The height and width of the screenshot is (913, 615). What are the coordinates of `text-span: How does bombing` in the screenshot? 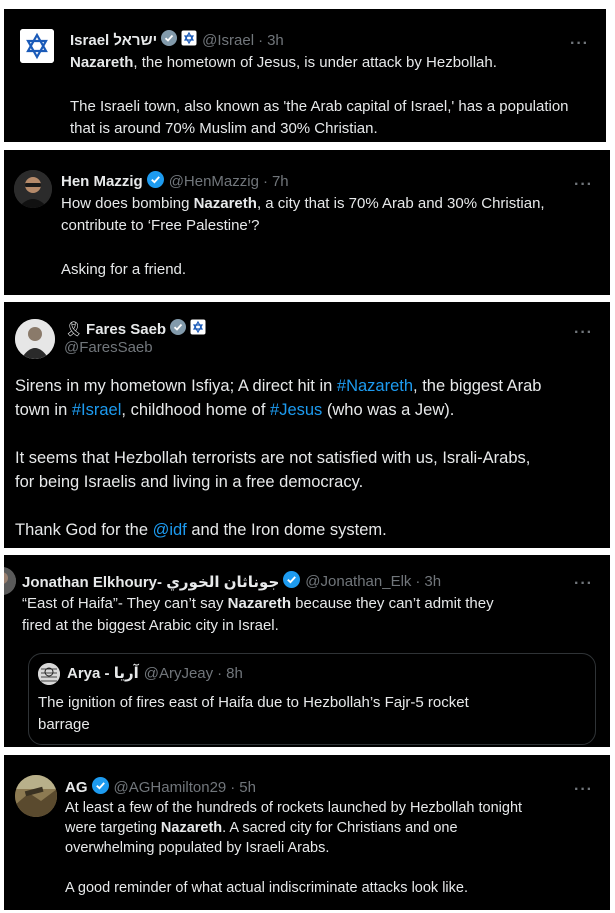 It's located at (127, 203).